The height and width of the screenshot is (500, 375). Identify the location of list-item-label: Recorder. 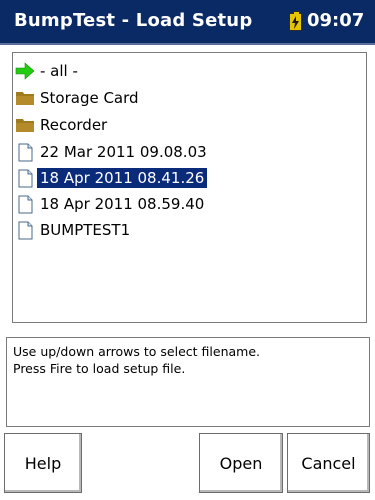
(74, 125).